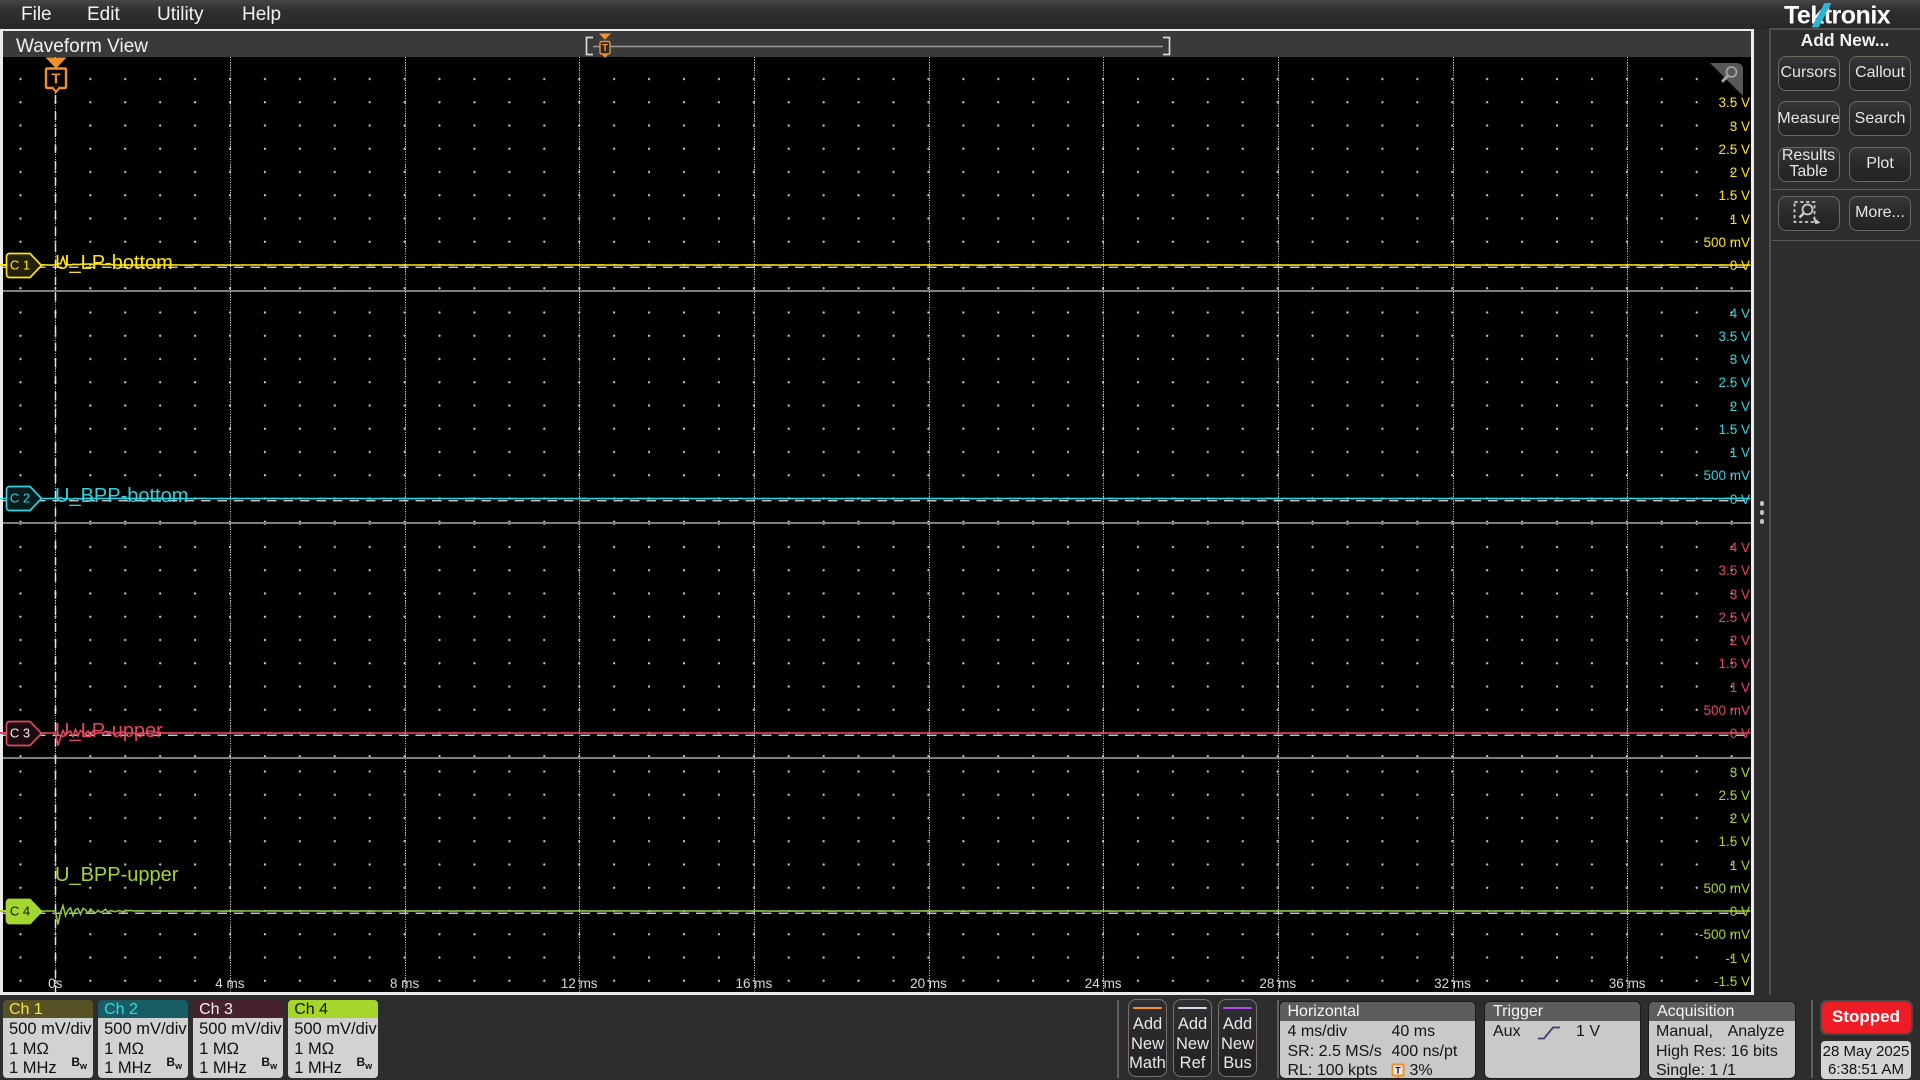  I want to click on svg-text: Tektronix, so click(1837, 15).